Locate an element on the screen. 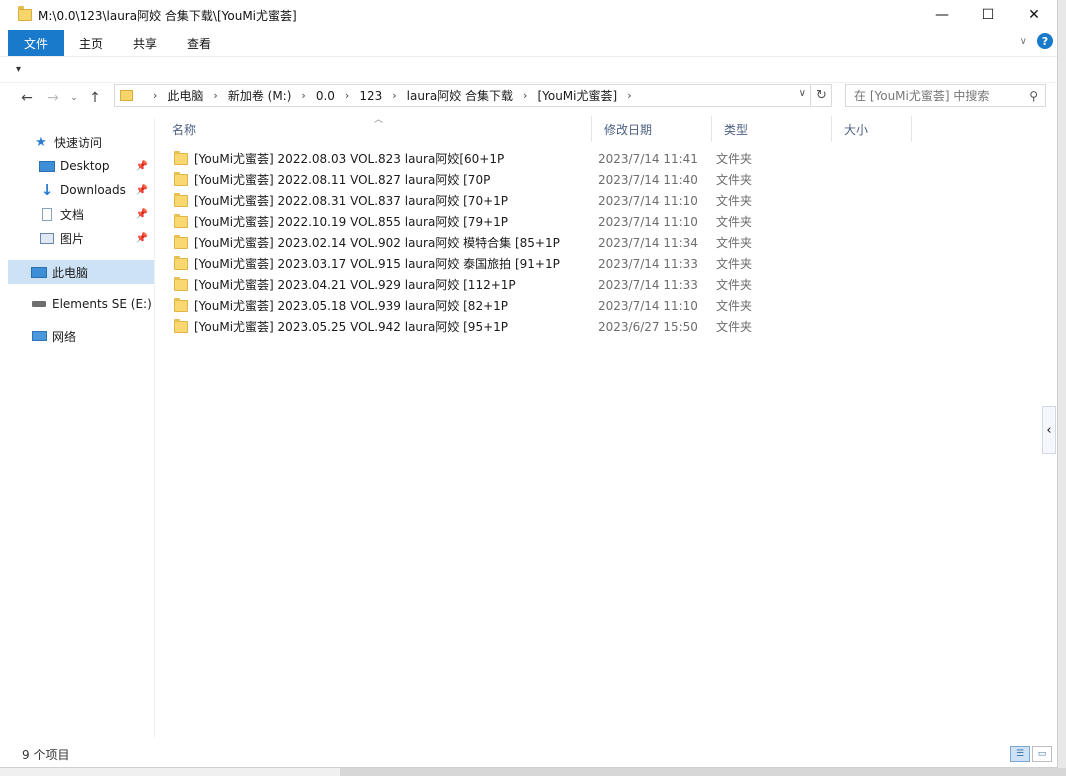 This screenshot has width=1066, height=776. search-box: 在 [YouMi尤蜜荟] 中搜索 ⚲ is located at coordinates (945, 95).